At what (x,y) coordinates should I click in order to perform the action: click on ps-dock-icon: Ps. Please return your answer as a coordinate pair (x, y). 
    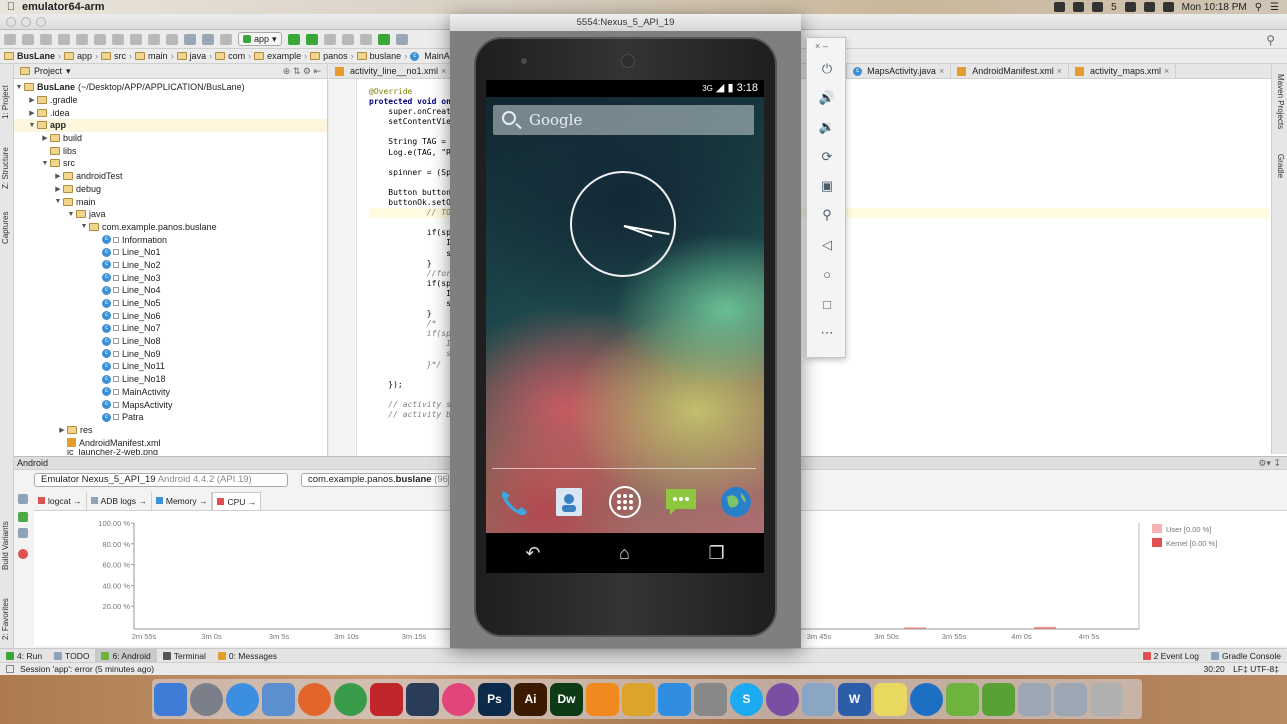
    Looking at the image, I should click on (494, 699).